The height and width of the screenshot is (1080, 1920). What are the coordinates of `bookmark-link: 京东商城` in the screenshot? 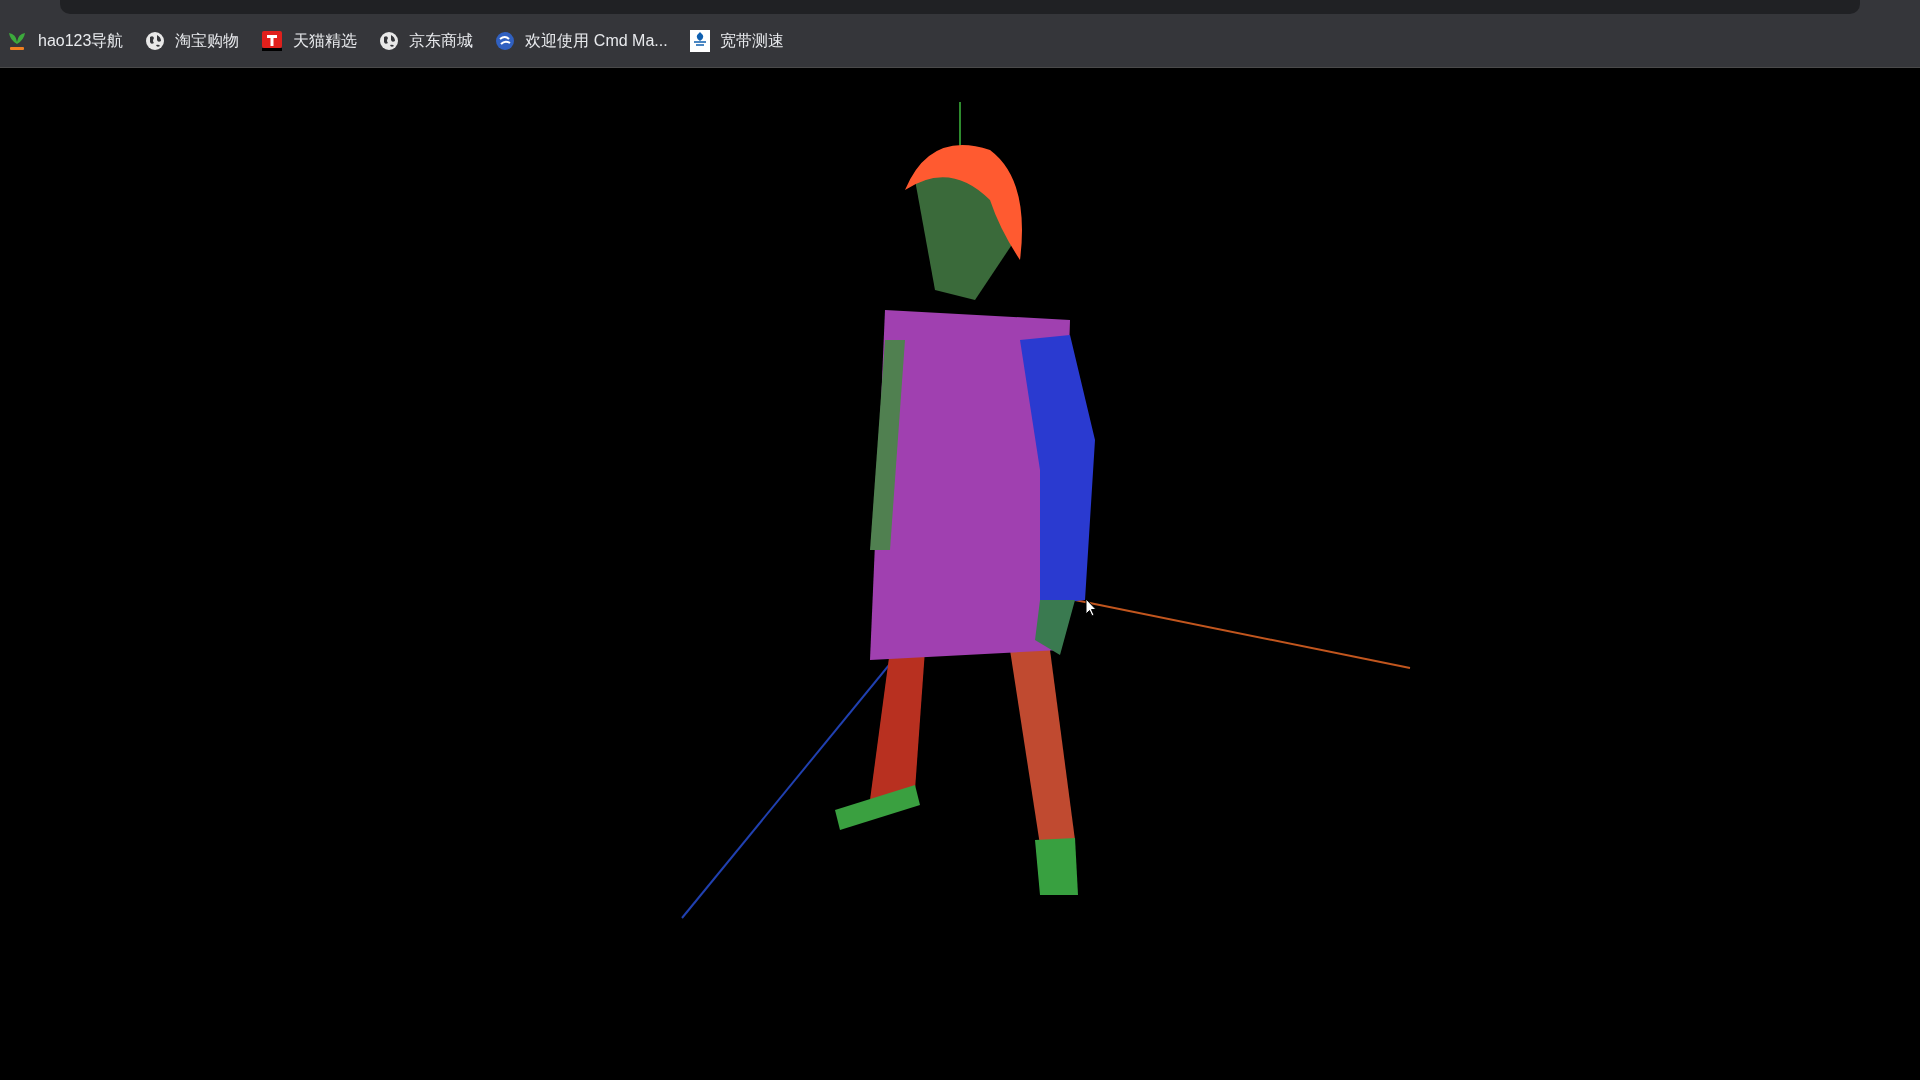 It's located at (426, 40).